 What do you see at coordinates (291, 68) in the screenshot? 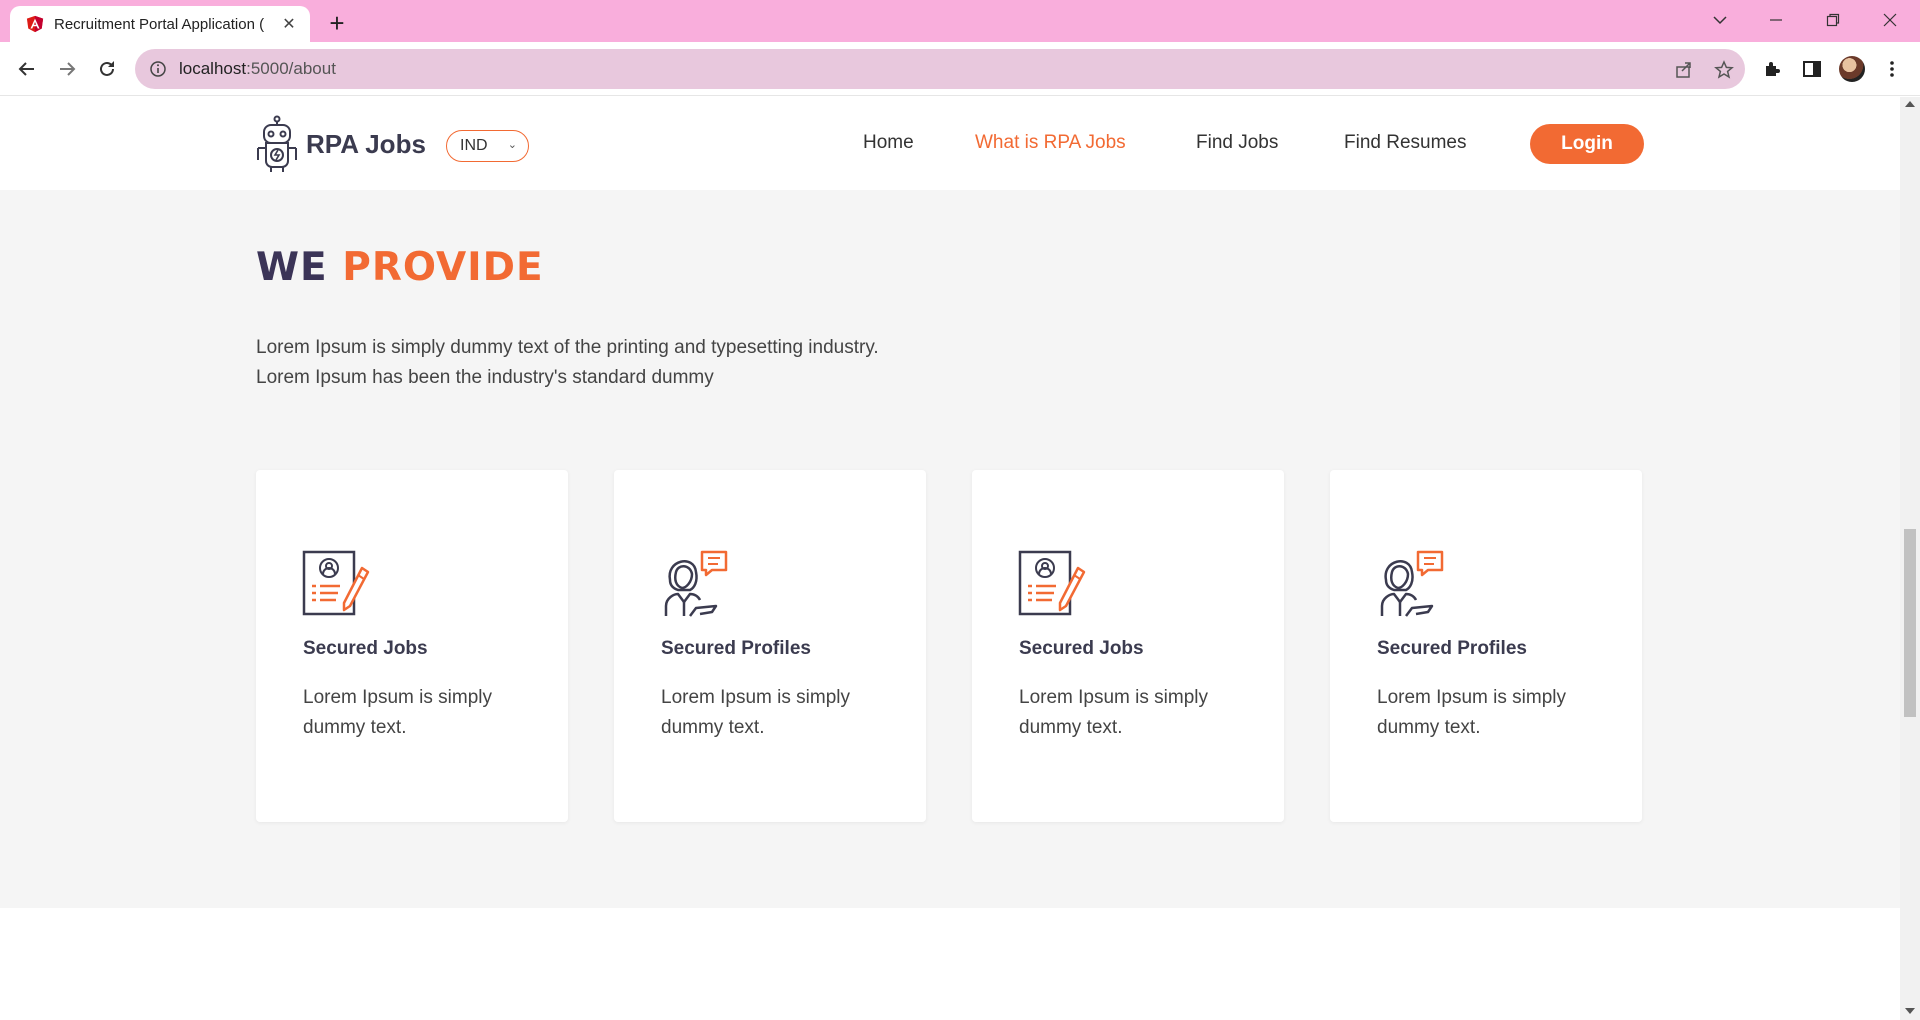
I see `url-path: :5000/about` at bounding box center [291, 68].